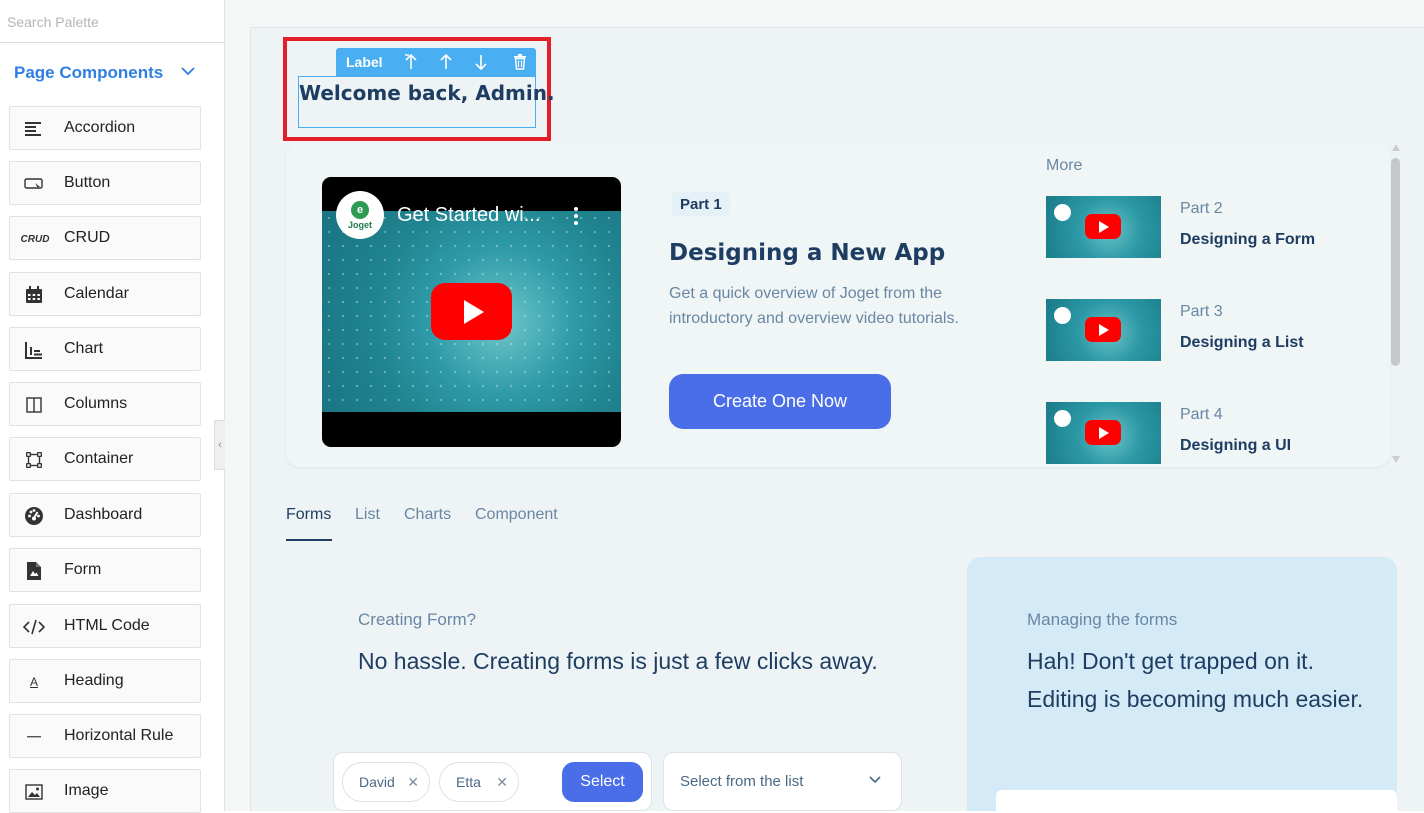 The width and height of the screenshot is (1424, 813). I want to click on tab-list: List, so click(367, 515).